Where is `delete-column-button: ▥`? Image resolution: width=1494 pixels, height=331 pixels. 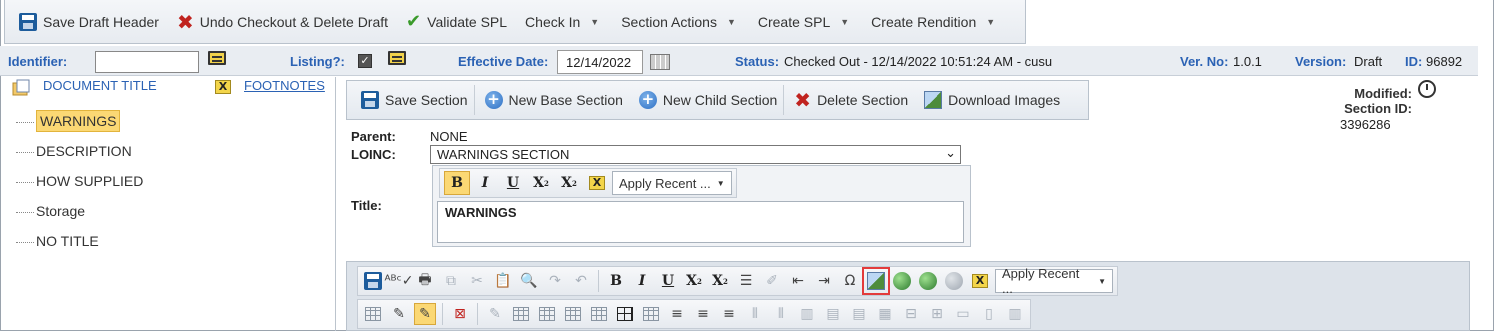 delete-column-button: ▥ is located at coordinates (807, 314).